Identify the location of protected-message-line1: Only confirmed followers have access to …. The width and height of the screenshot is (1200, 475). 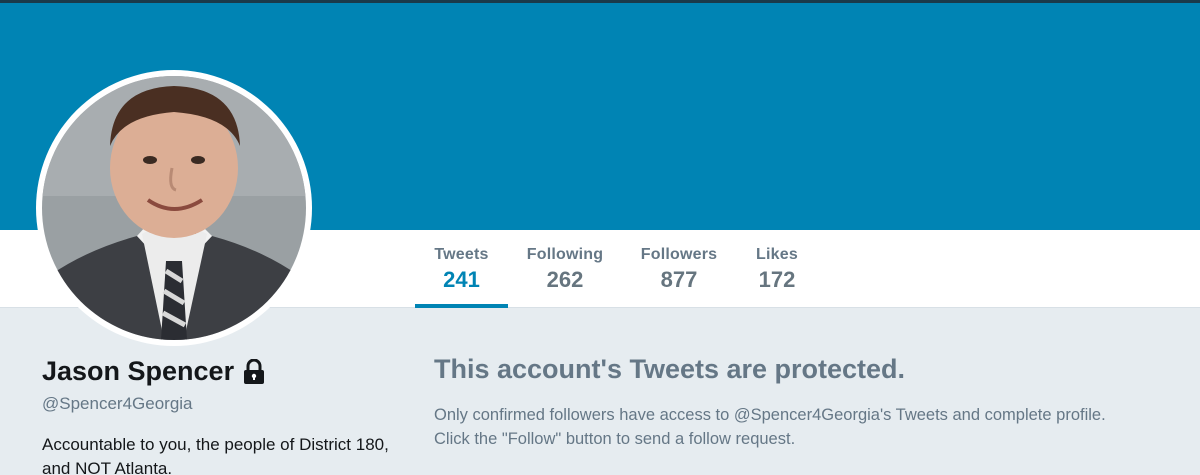
(770, 415).